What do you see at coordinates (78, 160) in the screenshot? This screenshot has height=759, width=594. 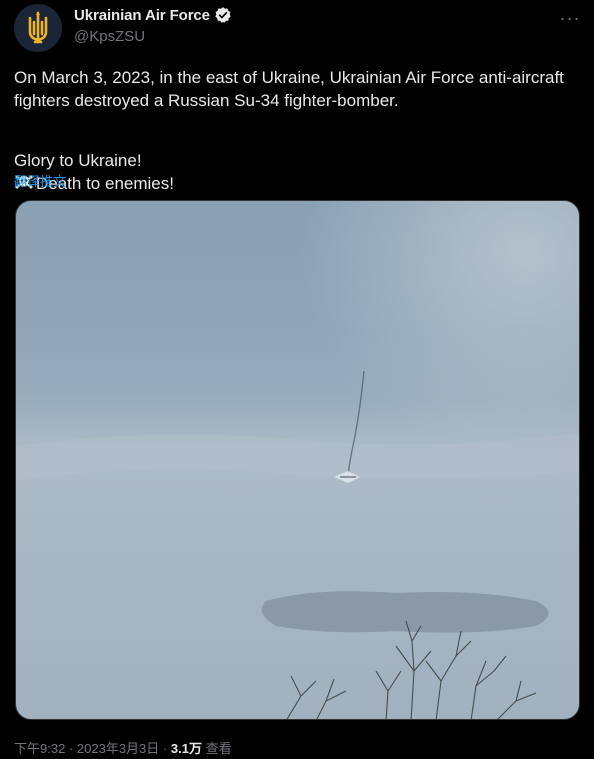 I see `glory-text: Glory to Ukraine!` at bounding box center [78, 160].